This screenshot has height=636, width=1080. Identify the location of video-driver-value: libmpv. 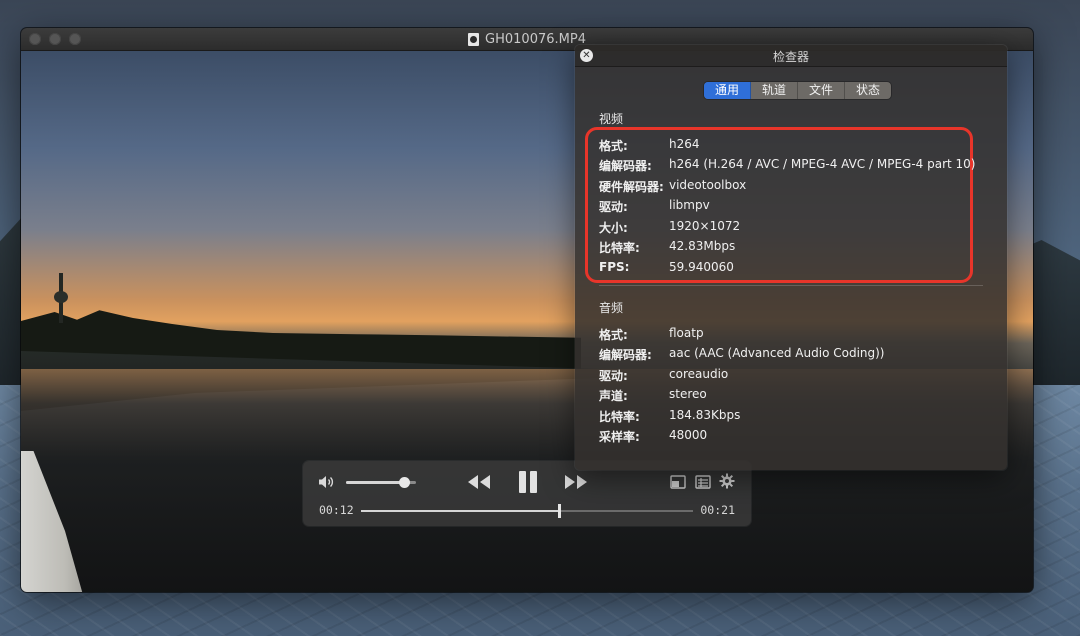
(689, 205).